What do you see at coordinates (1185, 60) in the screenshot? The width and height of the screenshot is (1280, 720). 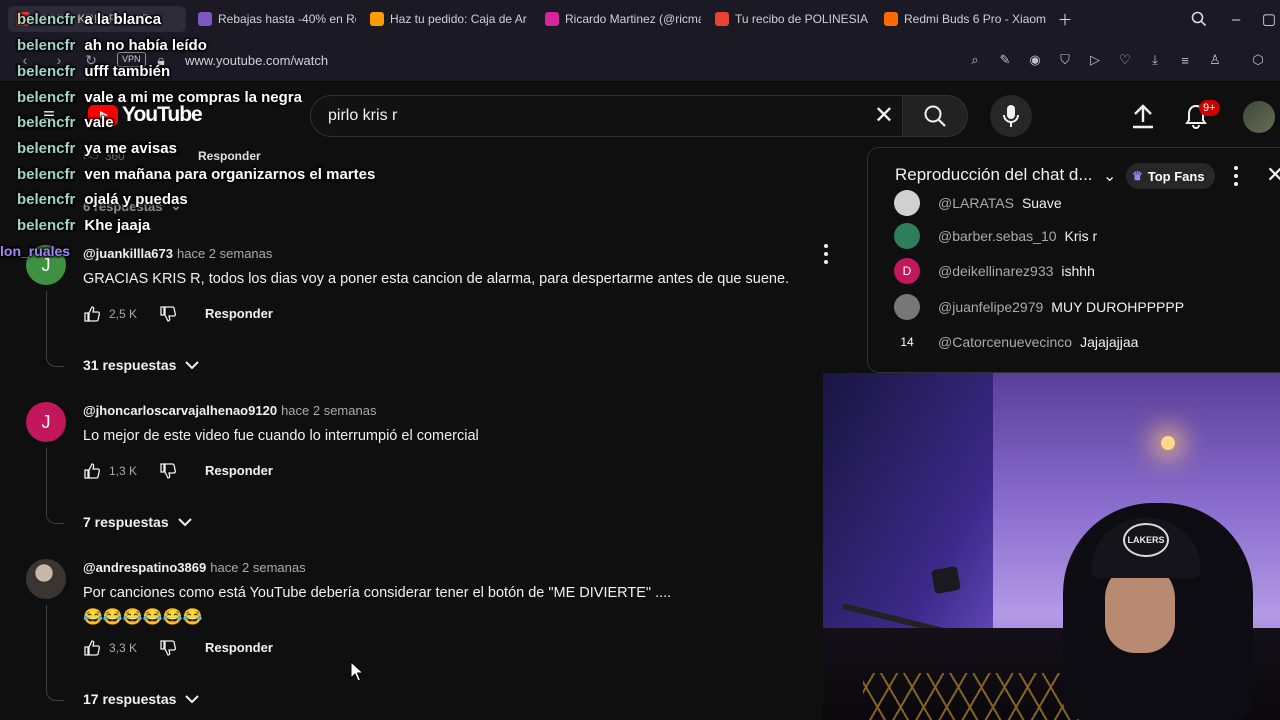 I see `menu-icon: ≡` at bounding box center [1185, 60].